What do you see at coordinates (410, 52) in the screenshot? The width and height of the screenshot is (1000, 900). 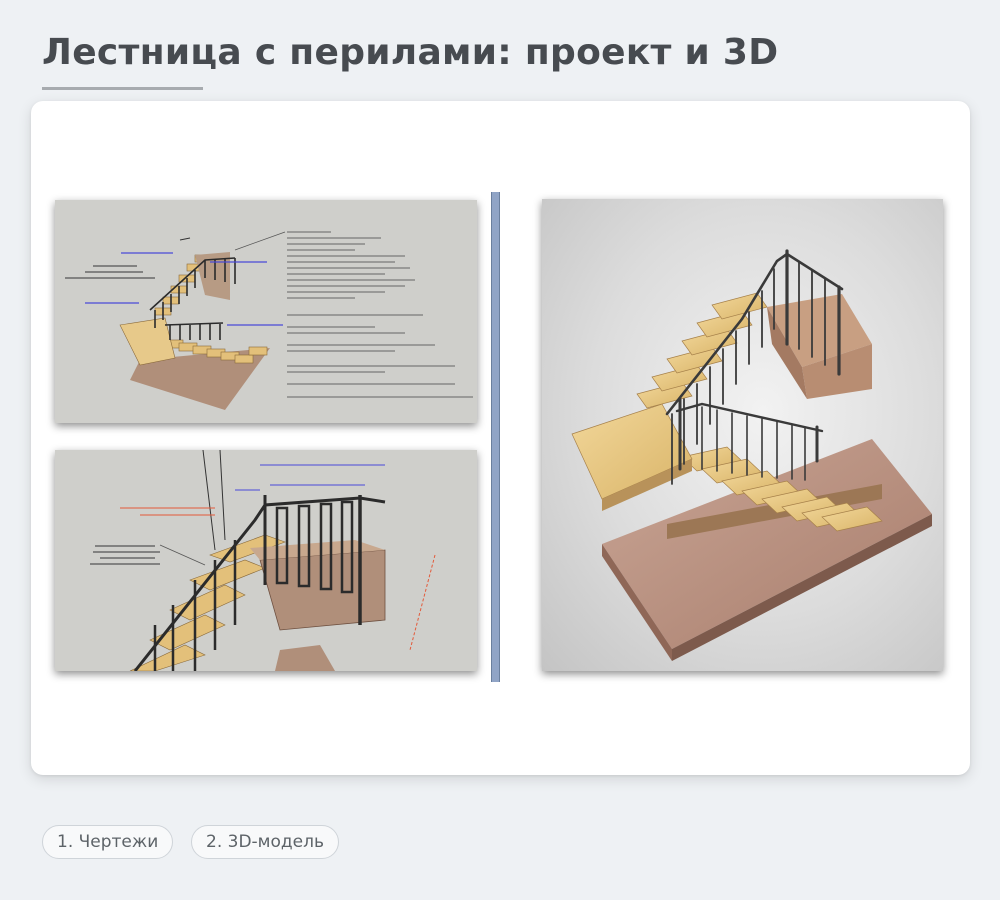 I see `page-title: Лестница с перилами: проект и 3D` at bounding box center [410, 52].